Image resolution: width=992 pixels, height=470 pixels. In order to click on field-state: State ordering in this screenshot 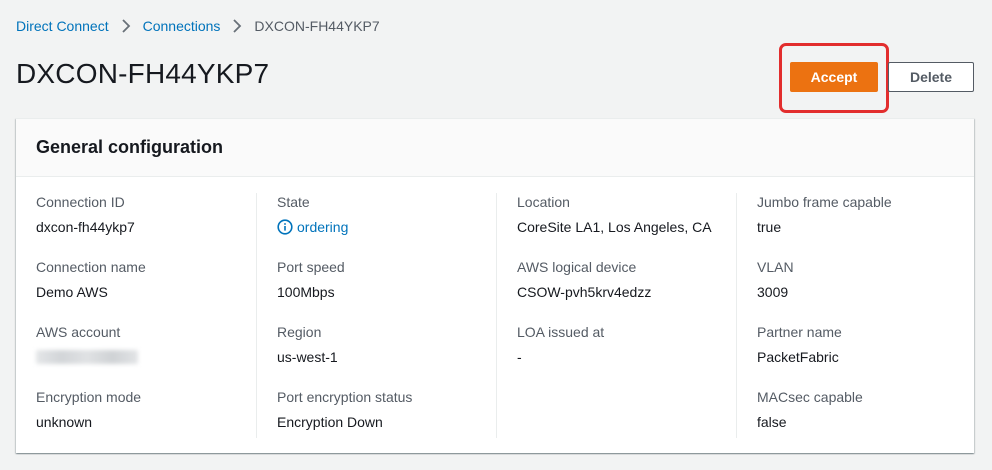, I will do `click(312, 214)`.